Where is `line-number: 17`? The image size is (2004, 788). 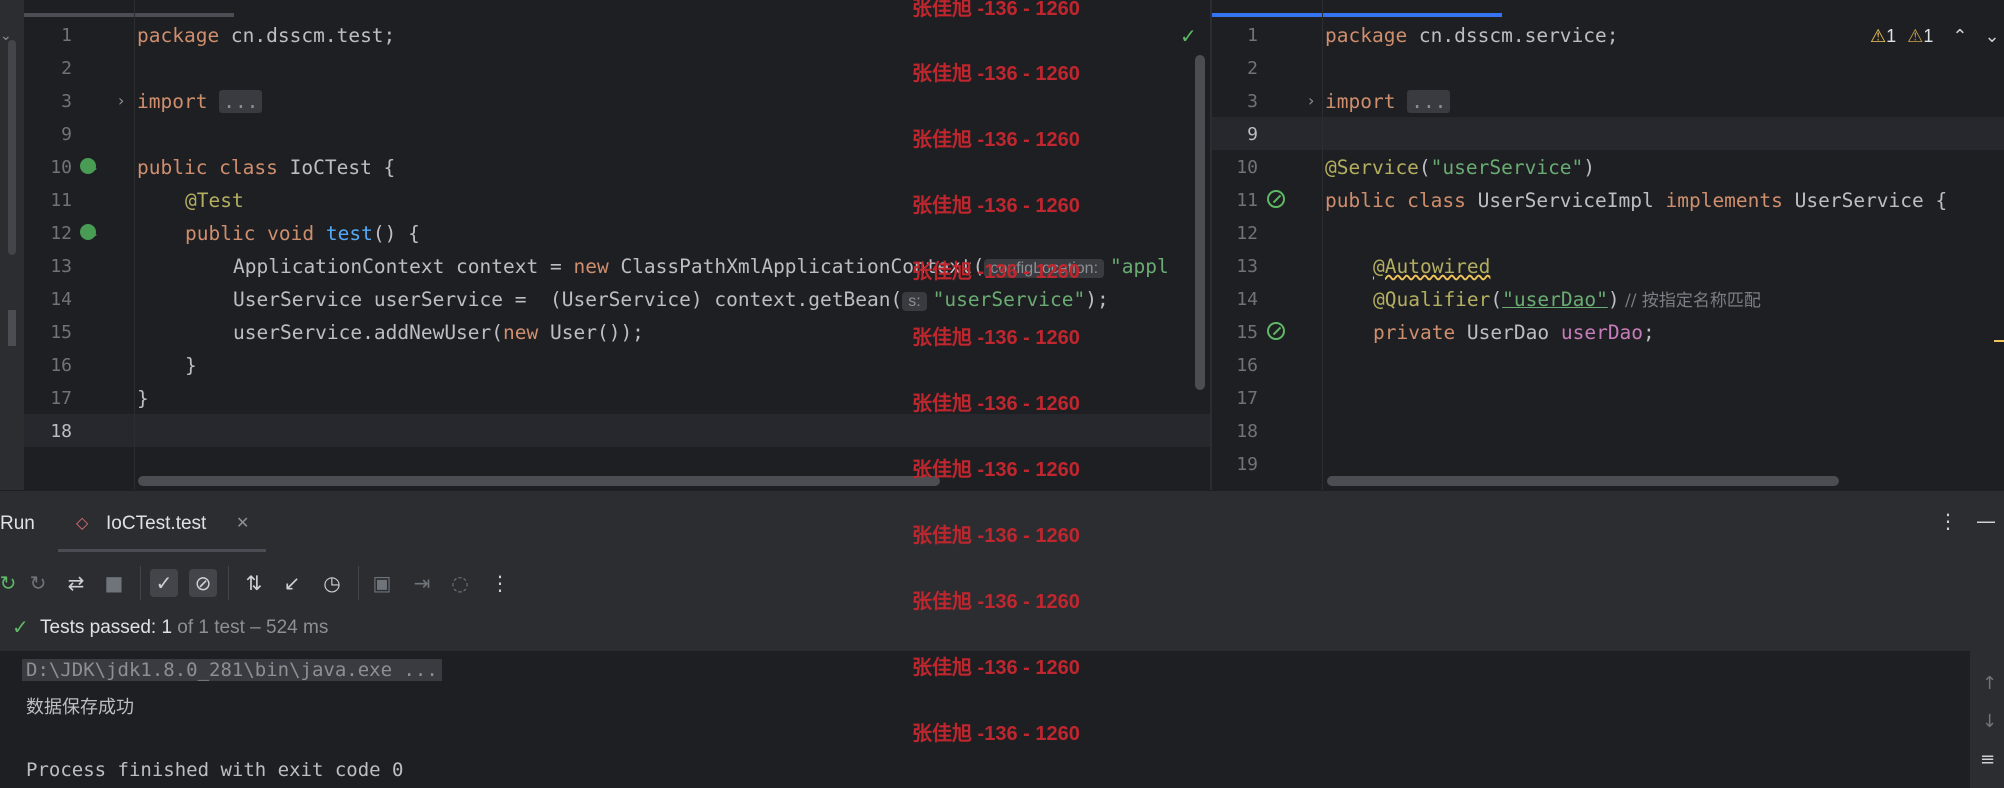 line-number: 17 is located at coordinates (1247, 398).